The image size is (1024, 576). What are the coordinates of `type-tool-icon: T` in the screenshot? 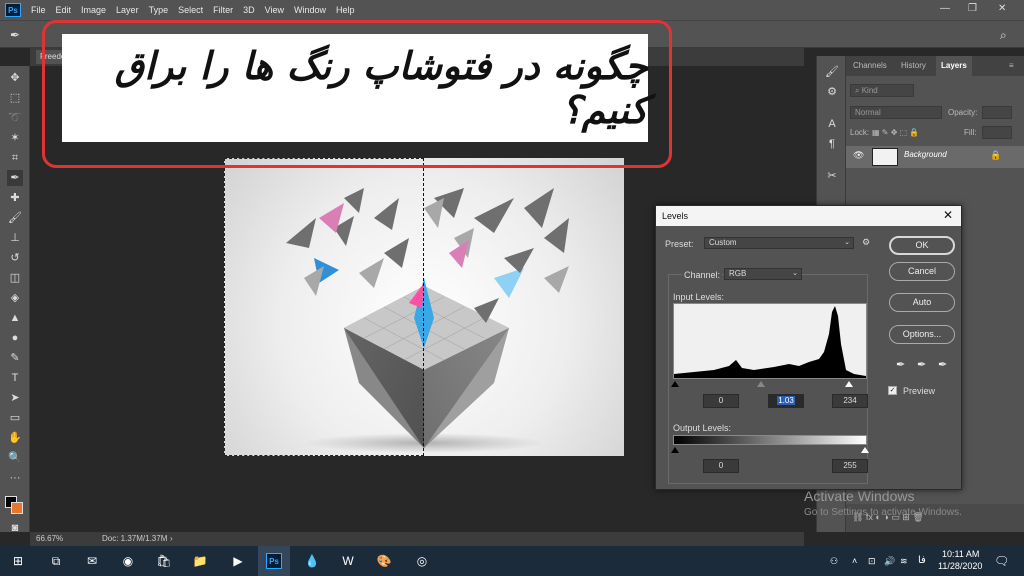 It's located at (15, 378).